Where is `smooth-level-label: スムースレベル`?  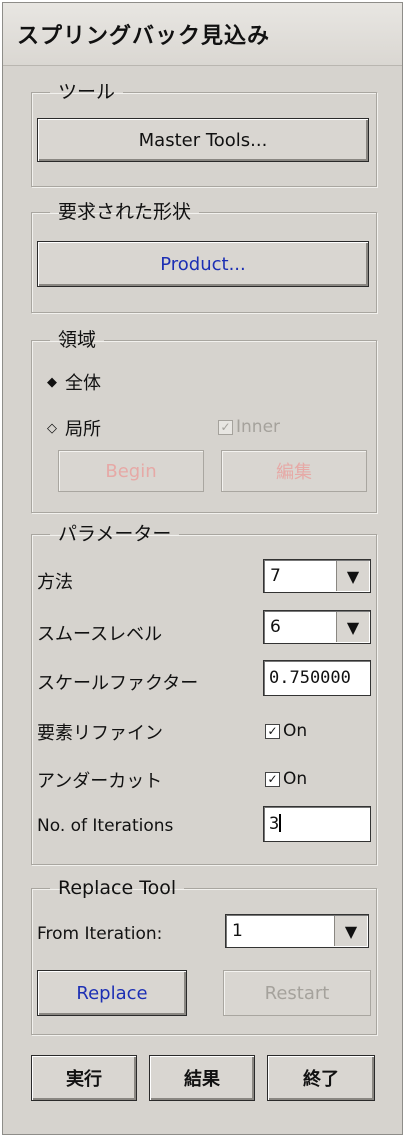
smooth-level-label: スムースレベル is located at coordinates (100, 634).